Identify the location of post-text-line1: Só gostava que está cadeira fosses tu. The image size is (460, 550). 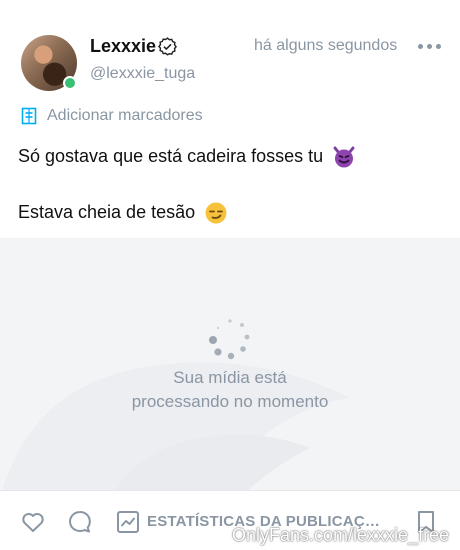
(187, 157).